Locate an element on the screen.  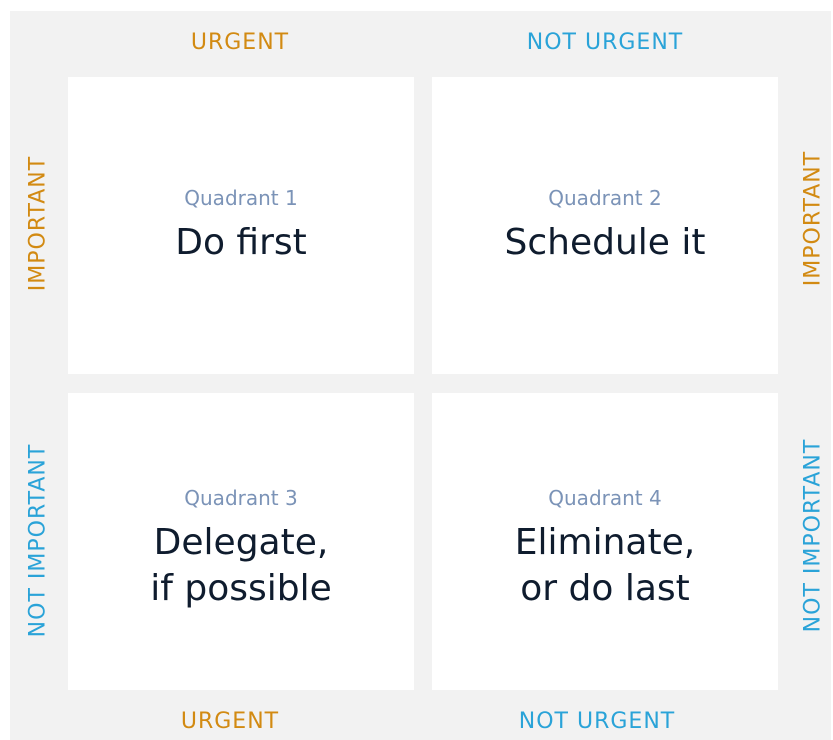
quadrant-1-title-line-1: Do first is located at coordinates (241, 242).